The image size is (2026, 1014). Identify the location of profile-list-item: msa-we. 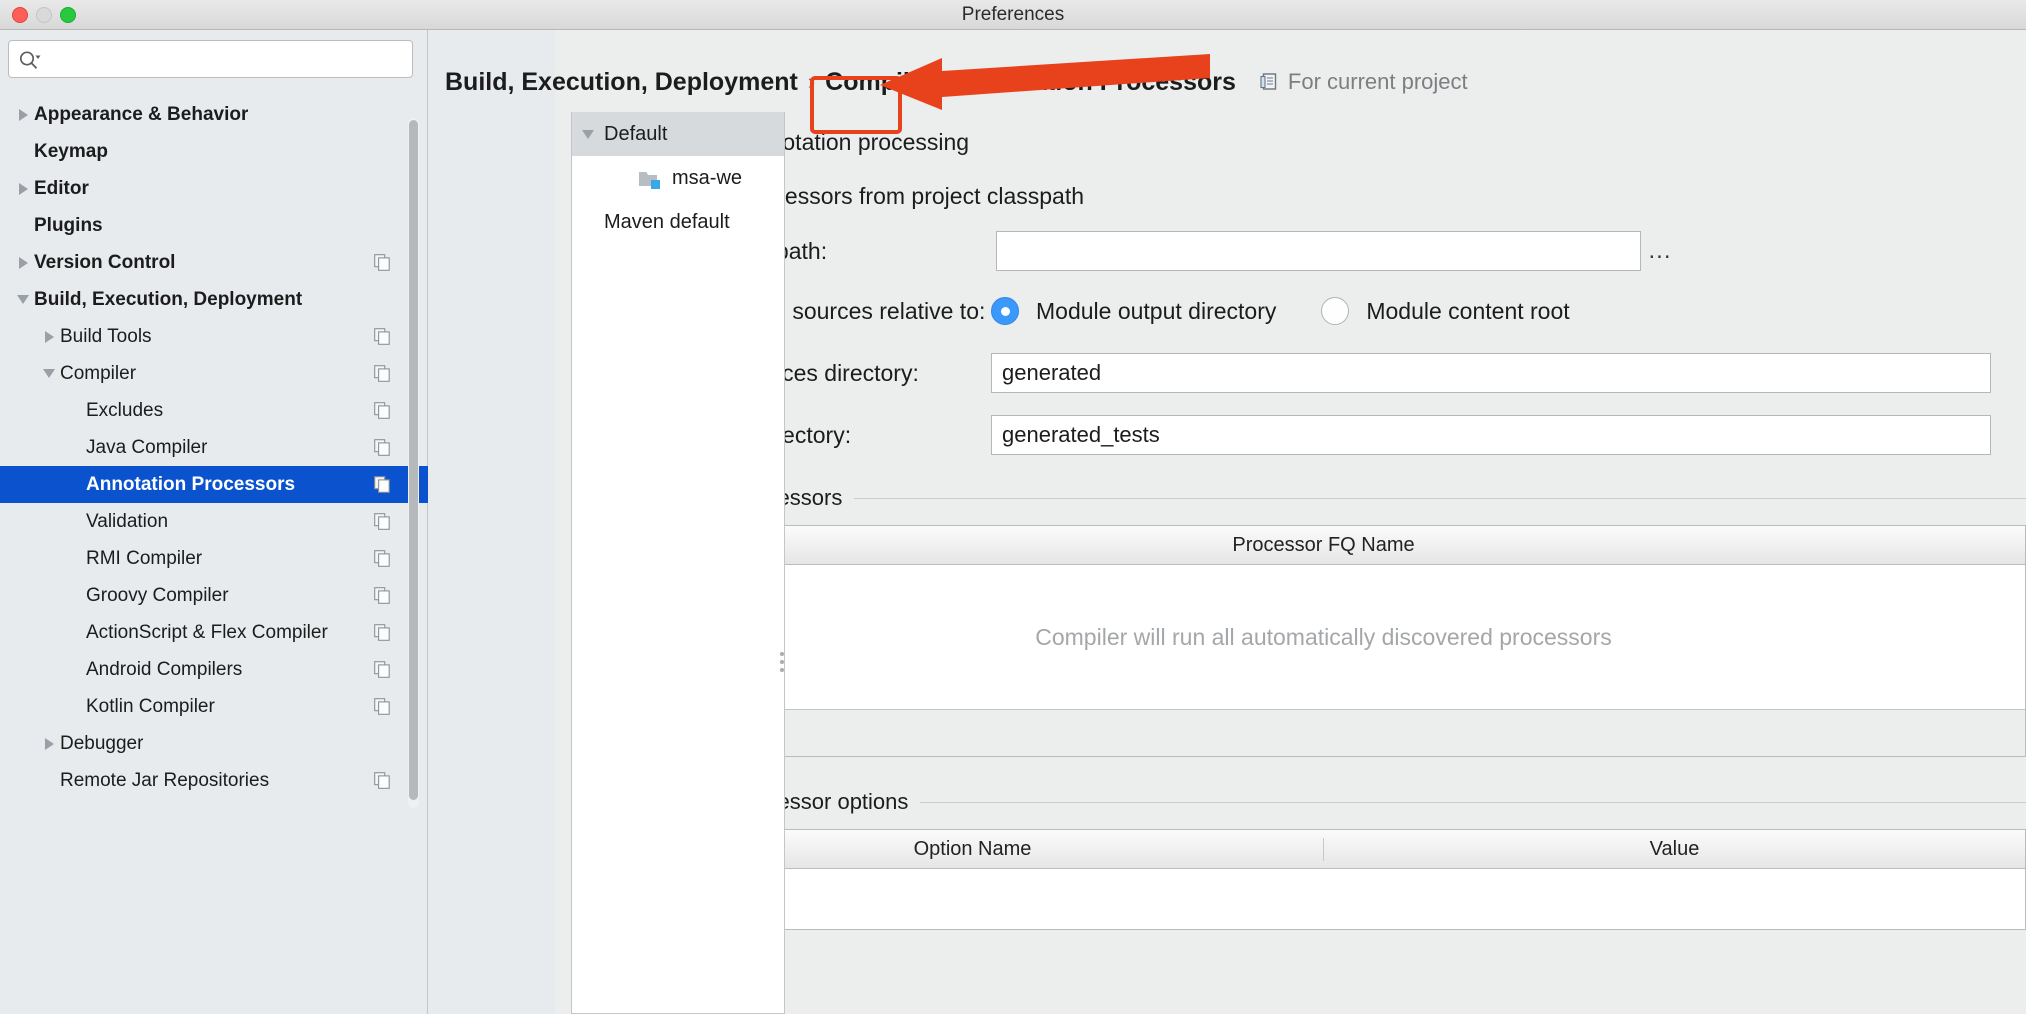
(678, 178).